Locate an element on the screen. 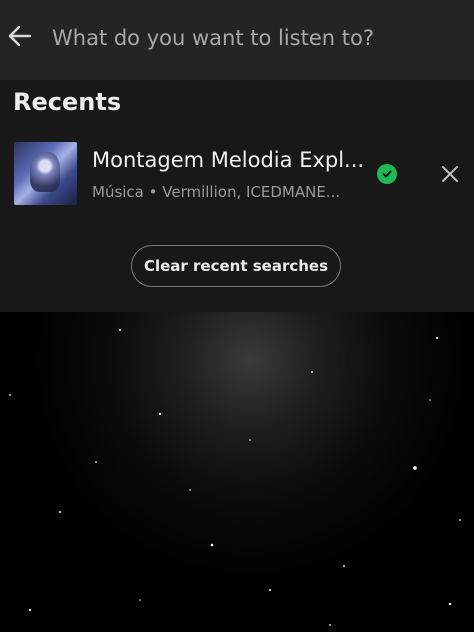  close-icon is located at coordinates (450, 174).